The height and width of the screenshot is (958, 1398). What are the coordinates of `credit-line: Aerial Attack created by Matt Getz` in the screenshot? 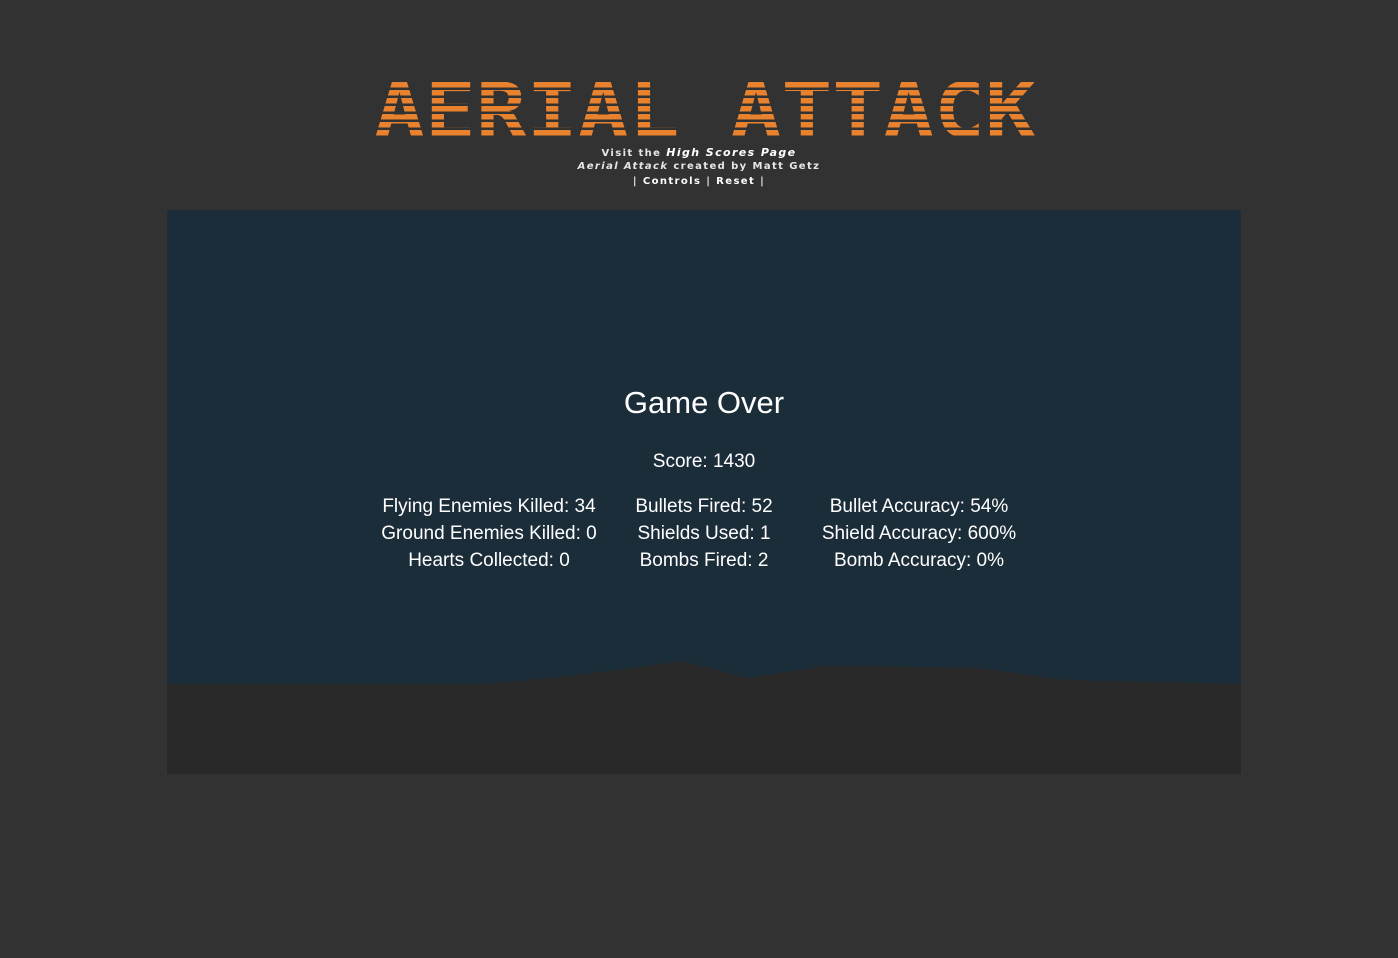 It's located at (699, 166).